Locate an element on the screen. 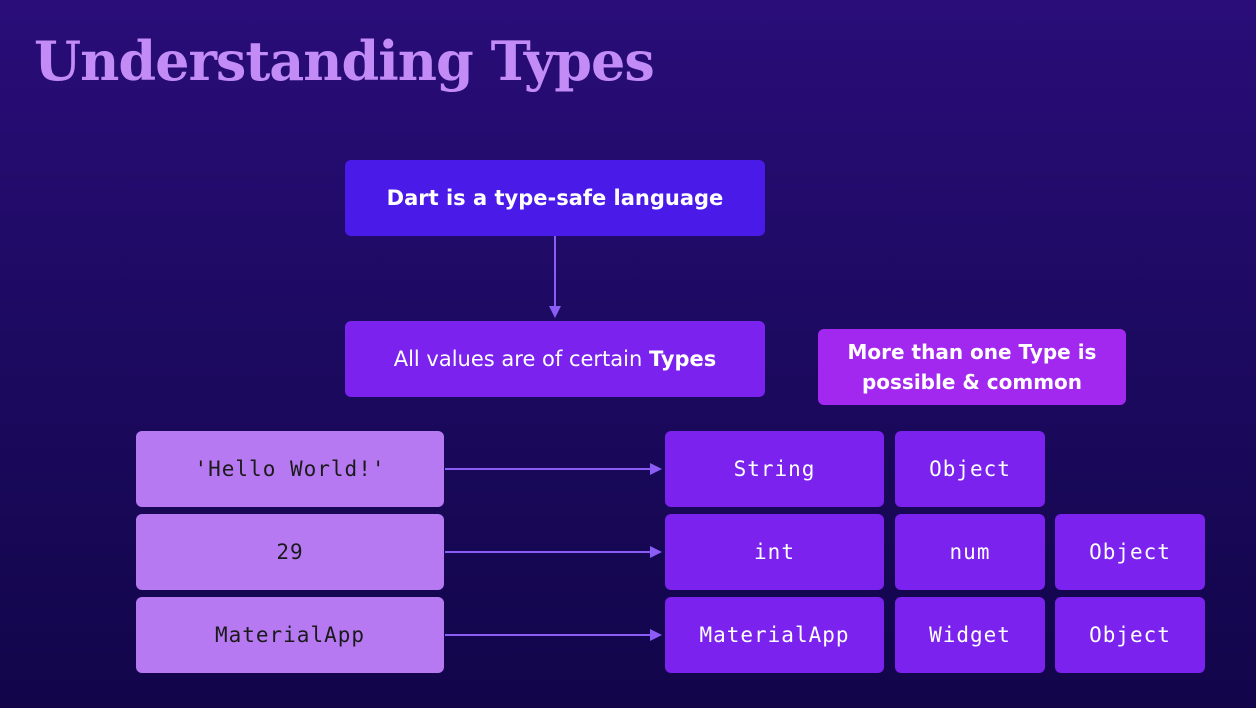 The image size is (1256, 708). types-emphasis: Types is located at coordinates (682, 359).